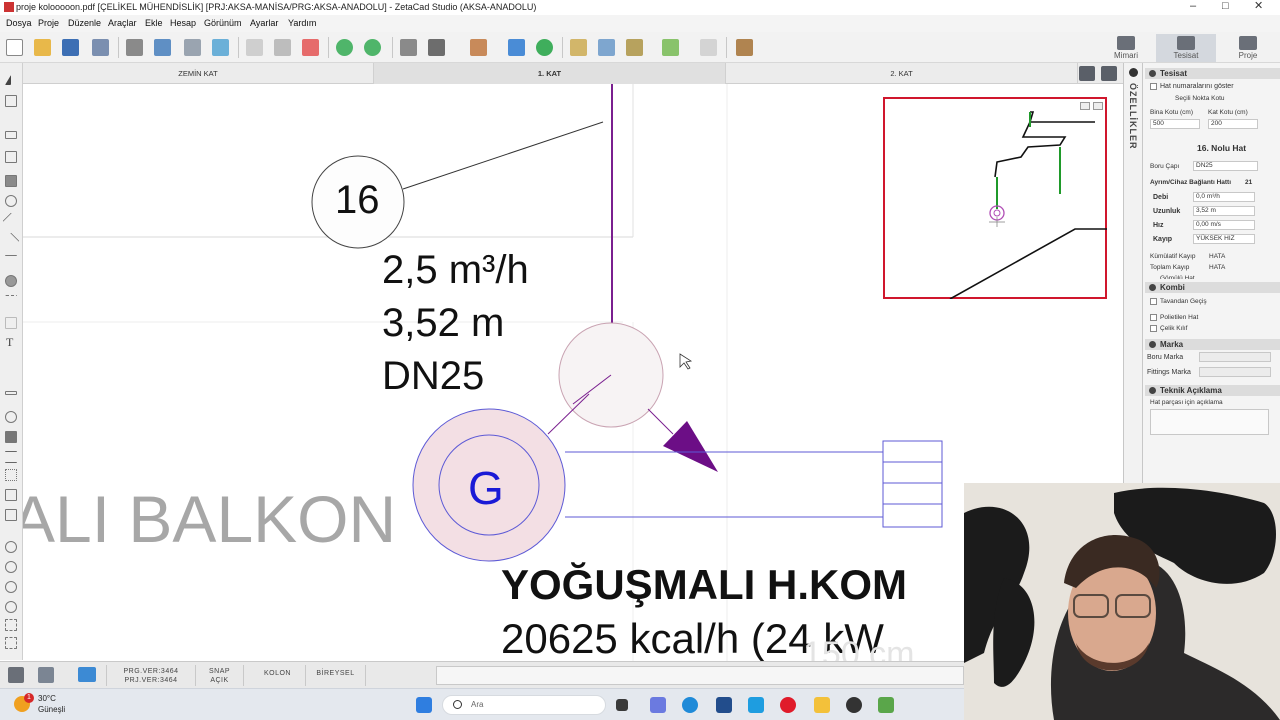 This screenshot has height=720, width=1280. Describe the element at coordinates (1133, 72) in the screenshot. I see `panel-toggle-icon` at that location.